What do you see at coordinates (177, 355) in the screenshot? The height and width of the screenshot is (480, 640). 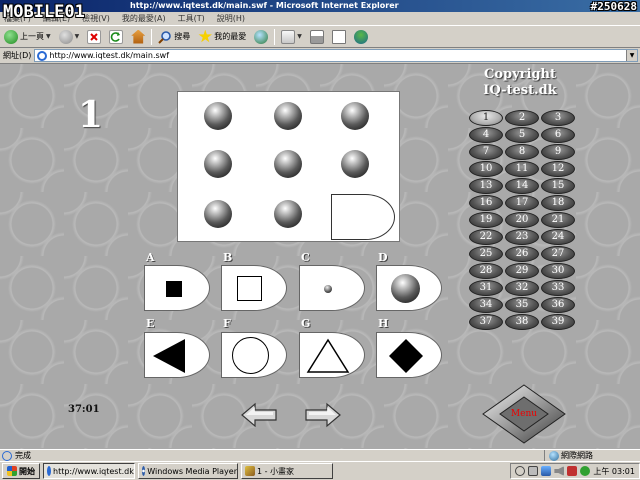 I see `option-e` at bounding box center [177, 355].